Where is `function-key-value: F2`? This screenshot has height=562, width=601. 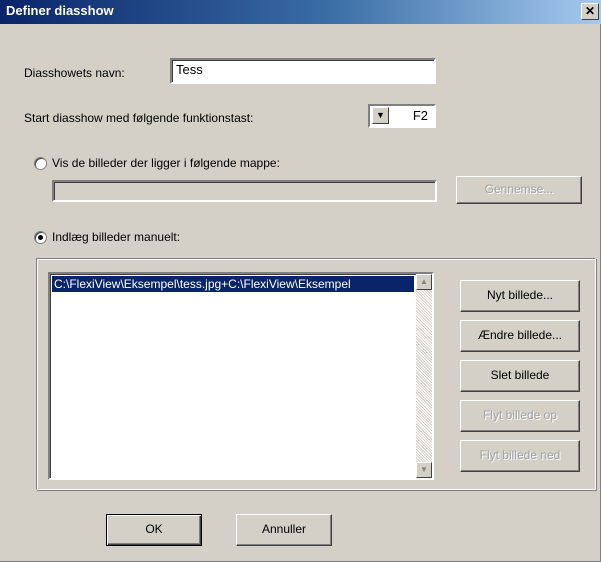 function-key-value: F2 is located at coordinates (420, 115).